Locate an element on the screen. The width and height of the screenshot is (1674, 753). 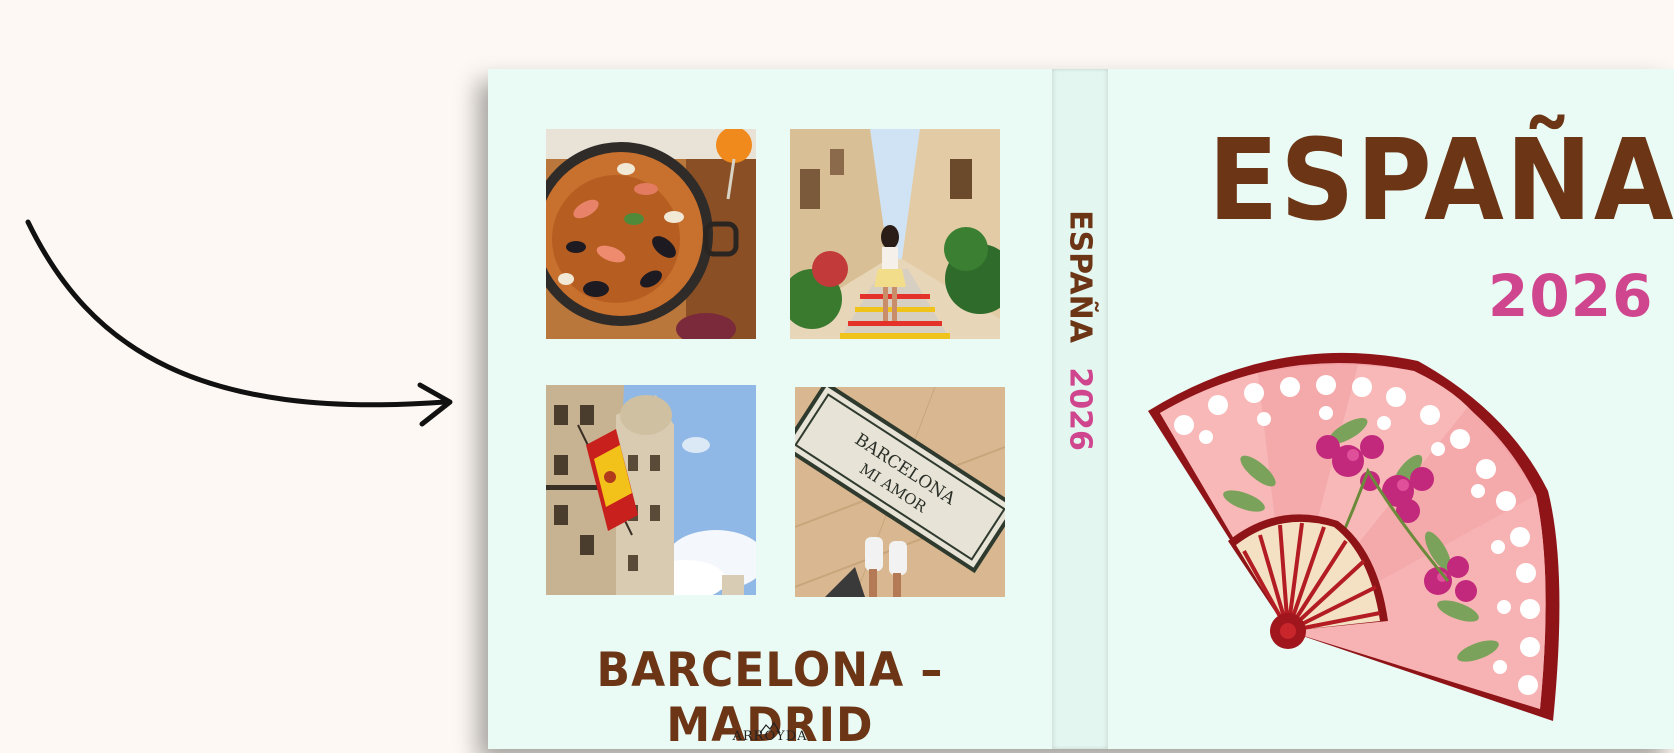
curved-arrow-right-icon is located at coordinates (239, 323).